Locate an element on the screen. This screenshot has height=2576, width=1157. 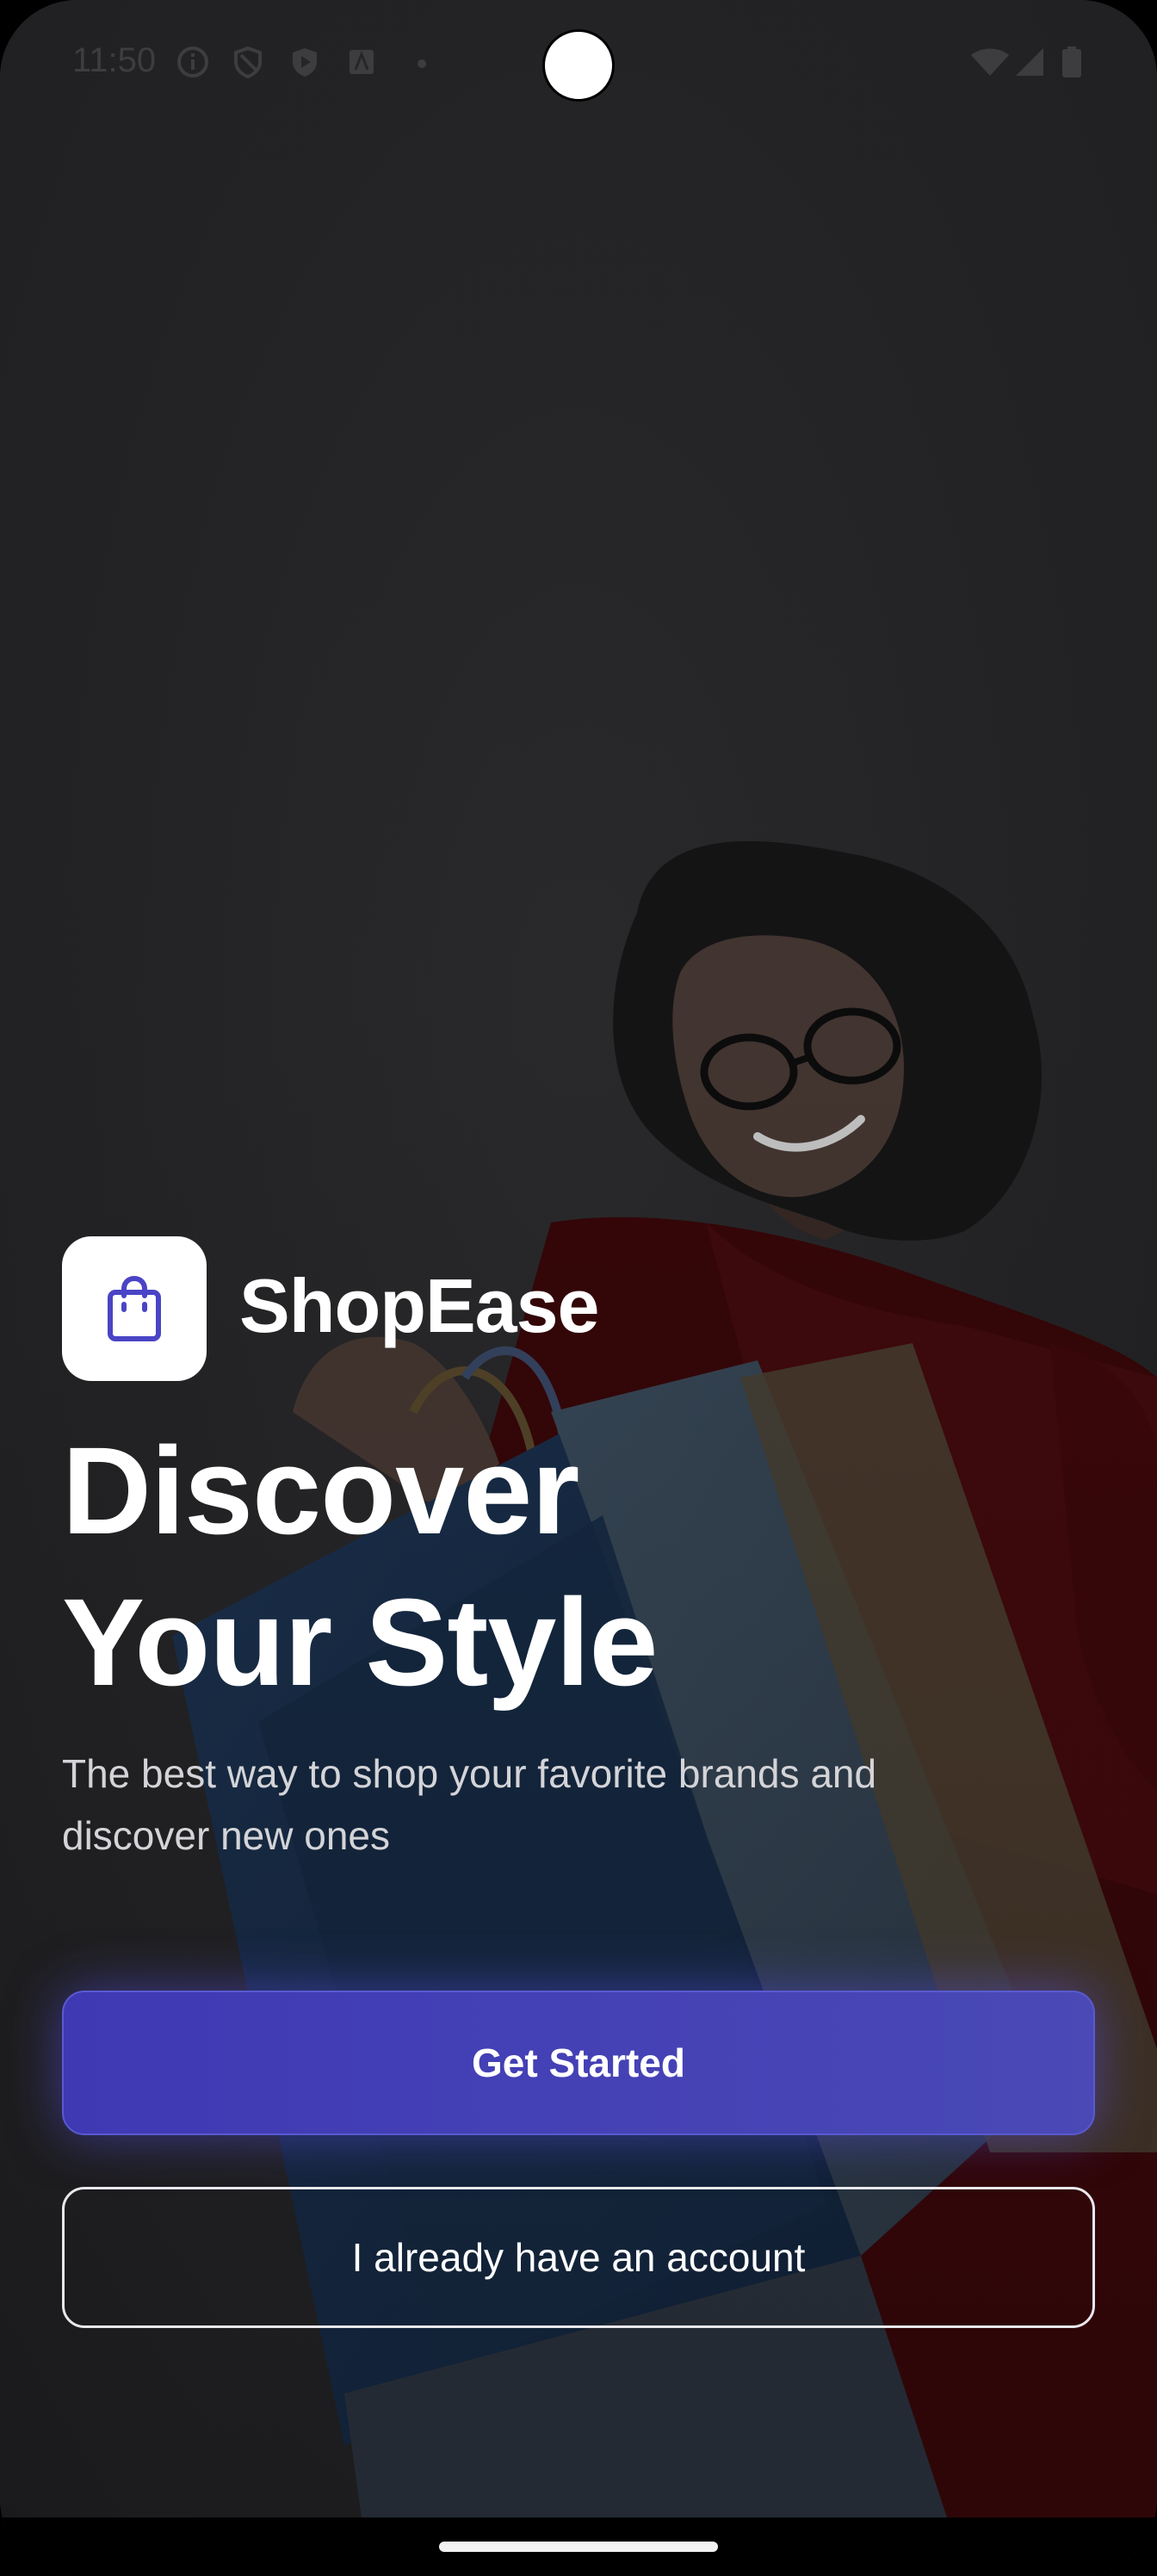
wifi-icon is located at coordinates (990, 62).